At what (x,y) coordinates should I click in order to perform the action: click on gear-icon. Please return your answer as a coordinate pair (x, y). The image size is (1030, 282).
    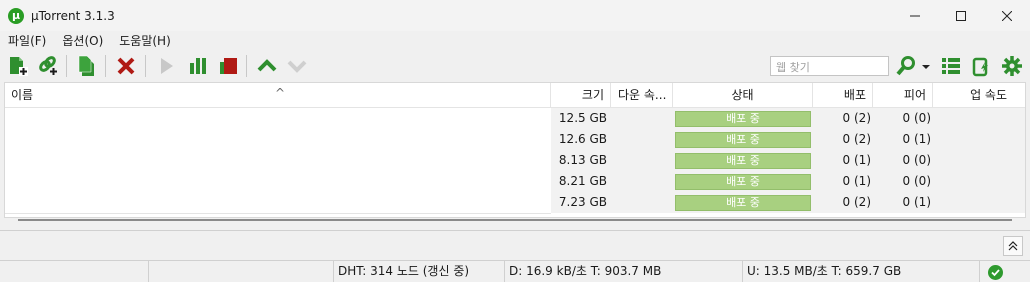
    Looking at the image, I should click on (1012, 66).